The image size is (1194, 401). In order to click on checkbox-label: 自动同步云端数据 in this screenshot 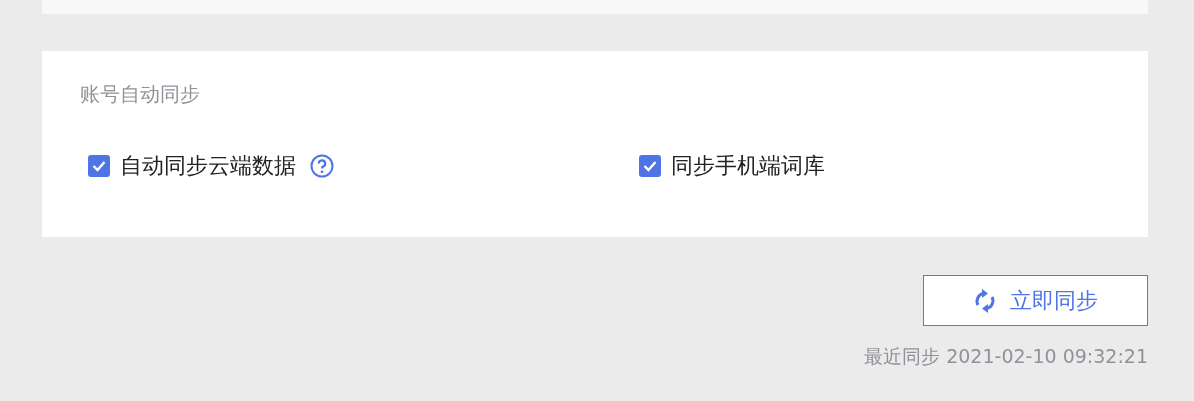, I will do `click(208, 165)`.